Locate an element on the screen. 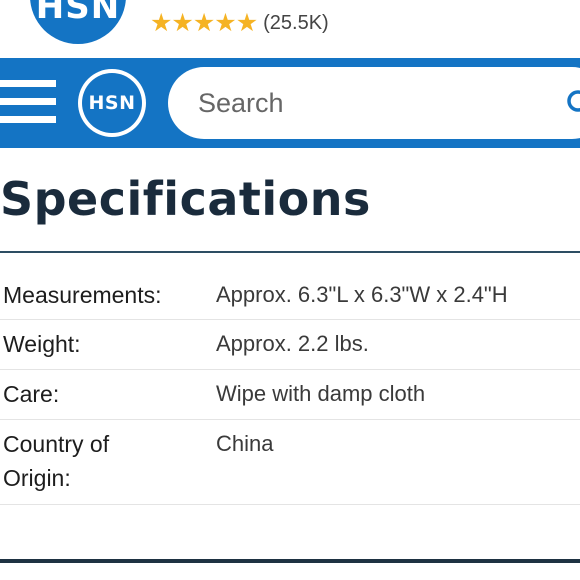 Image resolution: width=580 pixels, height=580 pixels. spec-label: Care: is located at coordinates (31, 394).